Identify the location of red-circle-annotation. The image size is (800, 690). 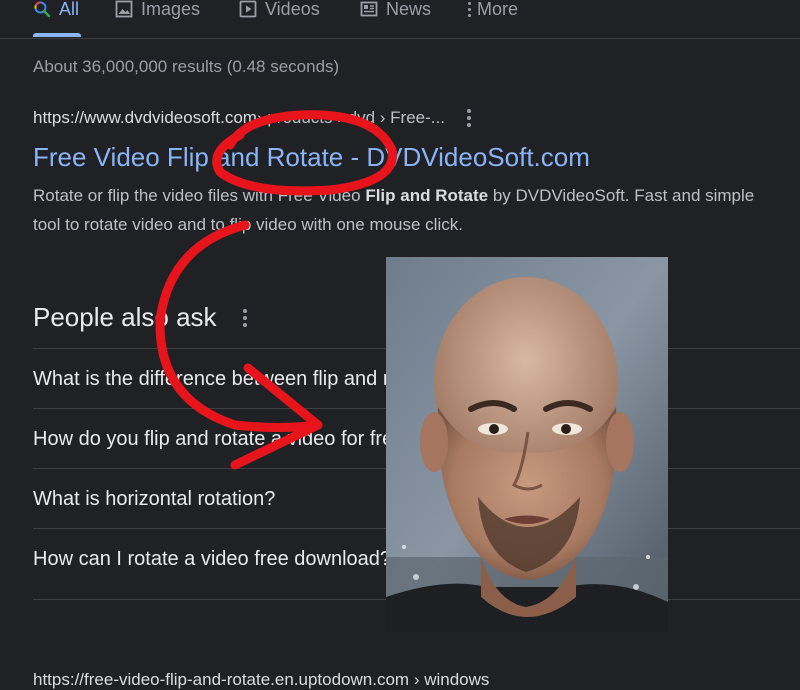
(304, 153).